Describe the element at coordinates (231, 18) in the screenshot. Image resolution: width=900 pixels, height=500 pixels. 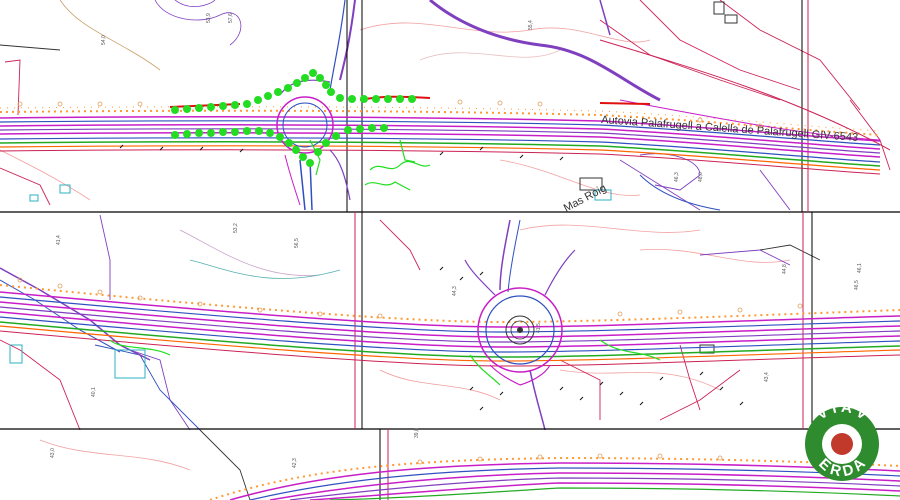
I see `elevation-label: 57,6` at that location.